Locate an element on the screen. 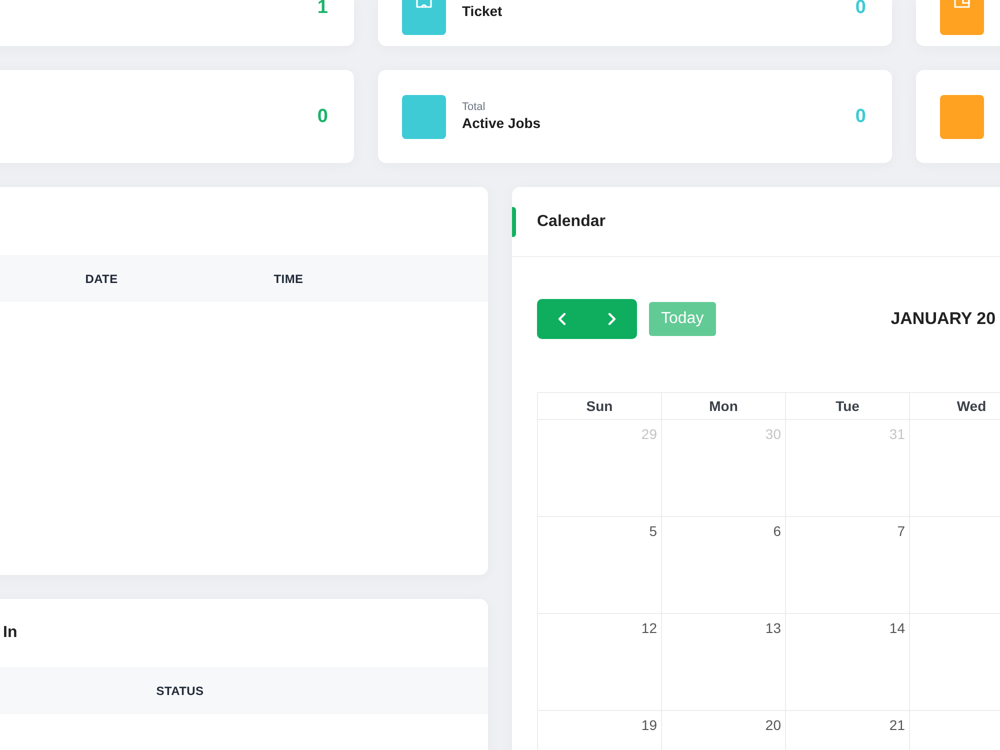 The height and width of the screenshot is (750, 1000). stat-value: 1 is located at coordinates (322, 8).